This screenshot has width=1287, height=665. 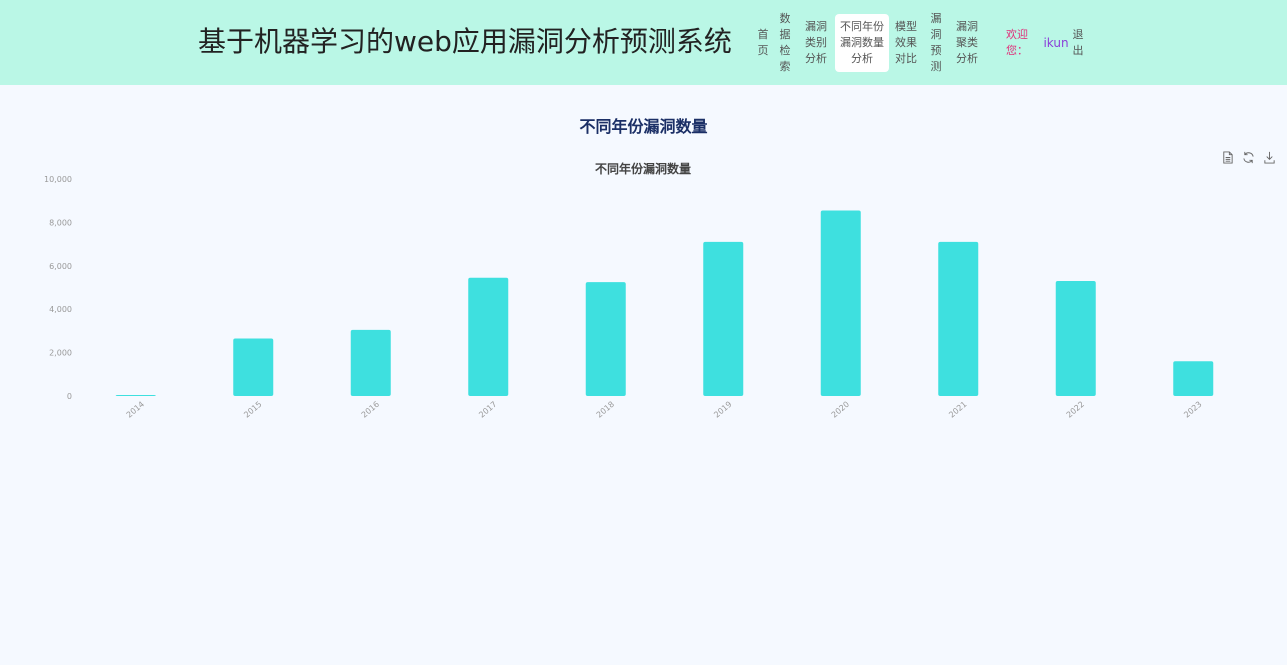 I want to click on nav-item-vuln-cluster: 漏洞 聚类 分析, so click(x=967, y=43).